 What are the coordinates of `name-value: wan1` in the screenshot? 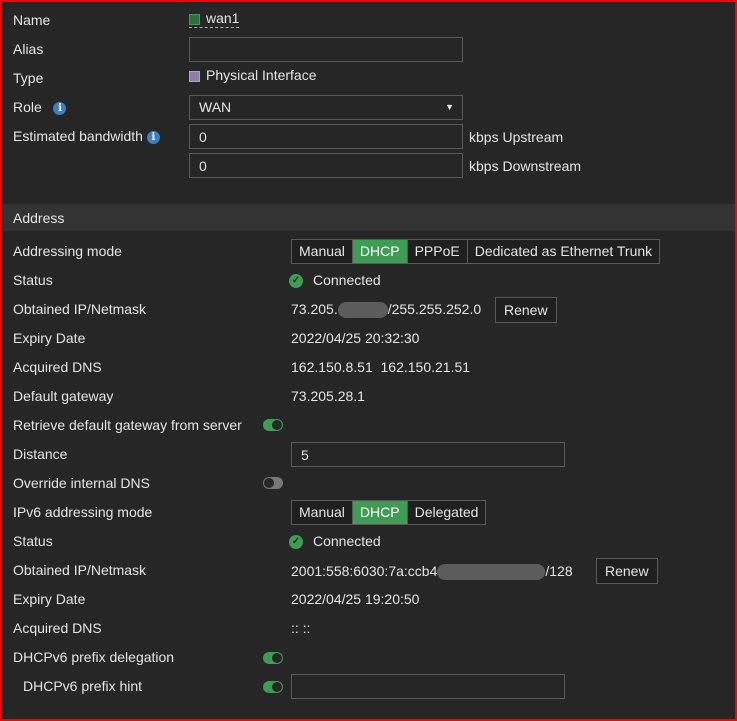 It's located at (214, 18).